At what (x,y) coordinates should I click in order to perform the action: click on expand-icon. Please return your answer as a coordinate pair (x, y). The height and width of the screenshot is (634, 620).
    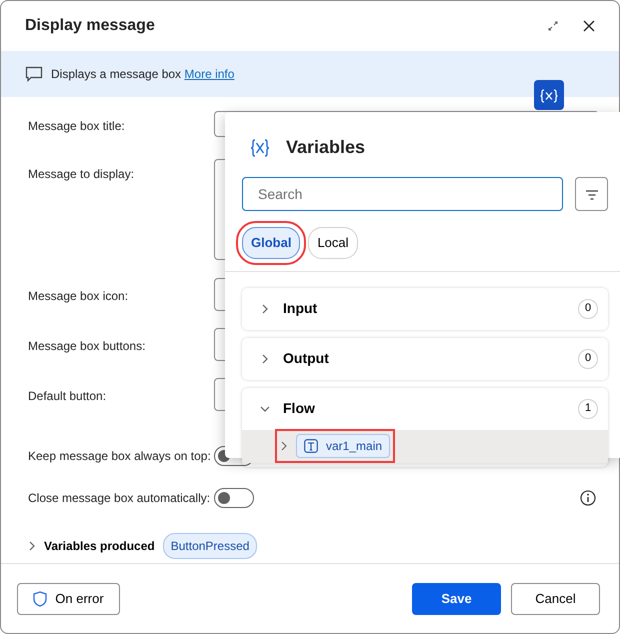
    Looking at the image, I should click on (553, 26).